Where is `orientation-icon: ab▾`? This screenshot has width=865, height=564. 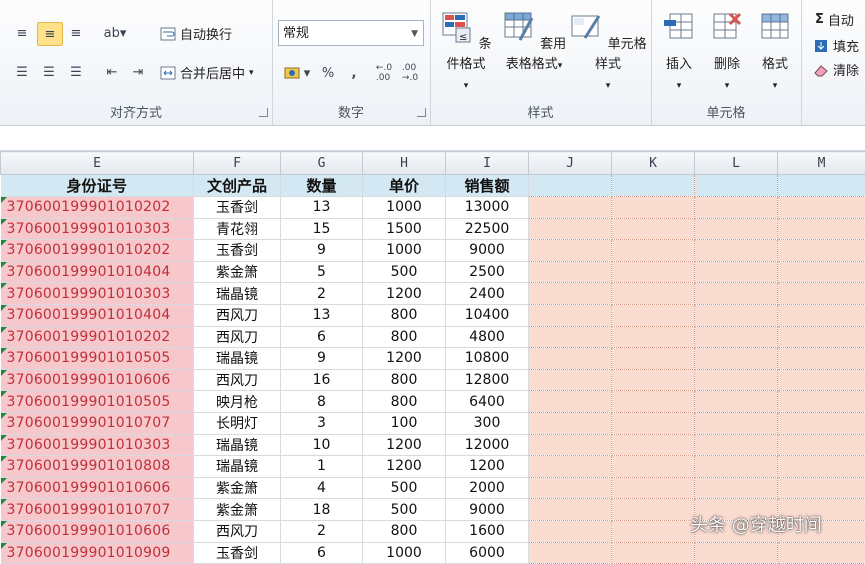 orientation-icon: ab▾ is located at coordinates (115, 33).